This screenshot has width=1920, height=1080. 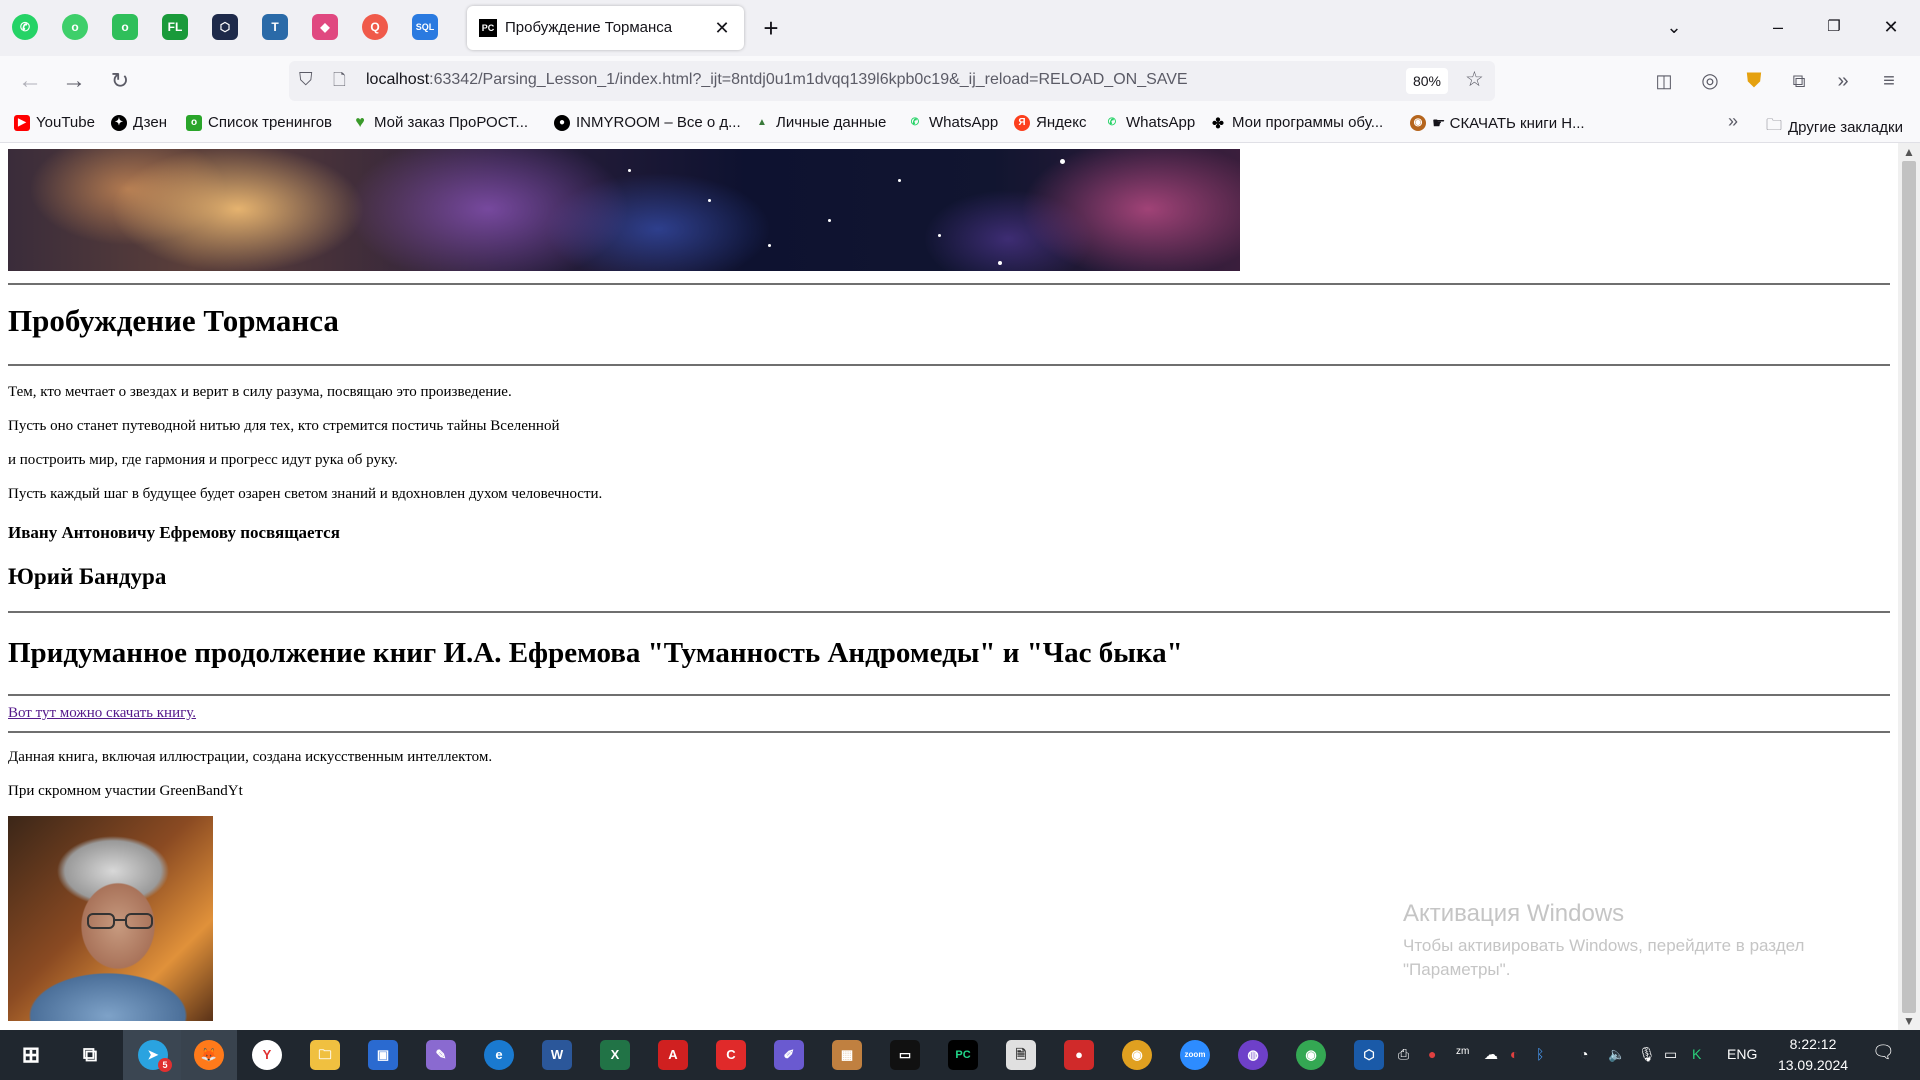 I want to click on notes-icon: ✐, so click(x=789, y=1055).